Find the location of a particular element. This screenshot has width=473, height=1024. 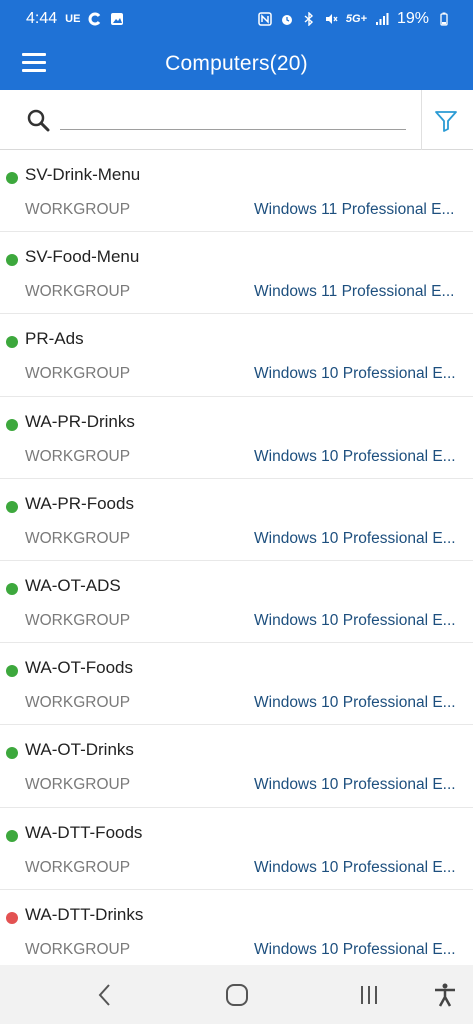

computer-name: PR-Ads is located at coordinates (54, 339).